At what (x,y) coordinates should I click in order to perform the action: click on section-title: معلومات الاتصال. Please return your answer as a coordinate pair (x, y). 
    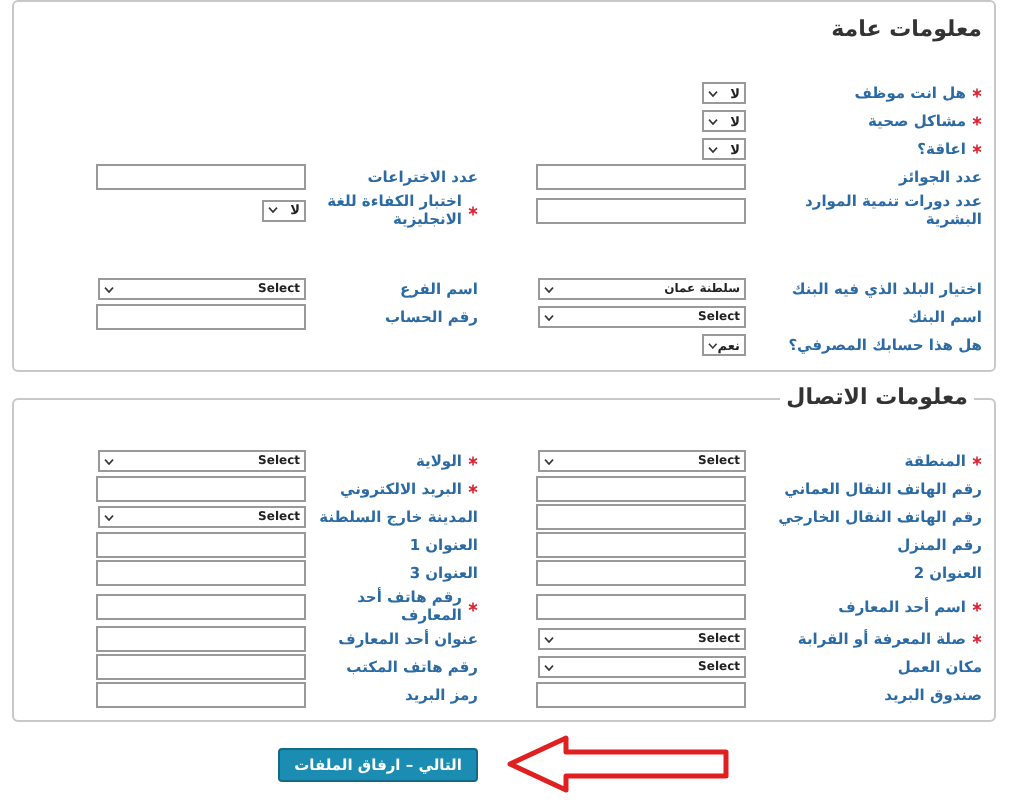
    Looking at the image, I should click on (877, 397).